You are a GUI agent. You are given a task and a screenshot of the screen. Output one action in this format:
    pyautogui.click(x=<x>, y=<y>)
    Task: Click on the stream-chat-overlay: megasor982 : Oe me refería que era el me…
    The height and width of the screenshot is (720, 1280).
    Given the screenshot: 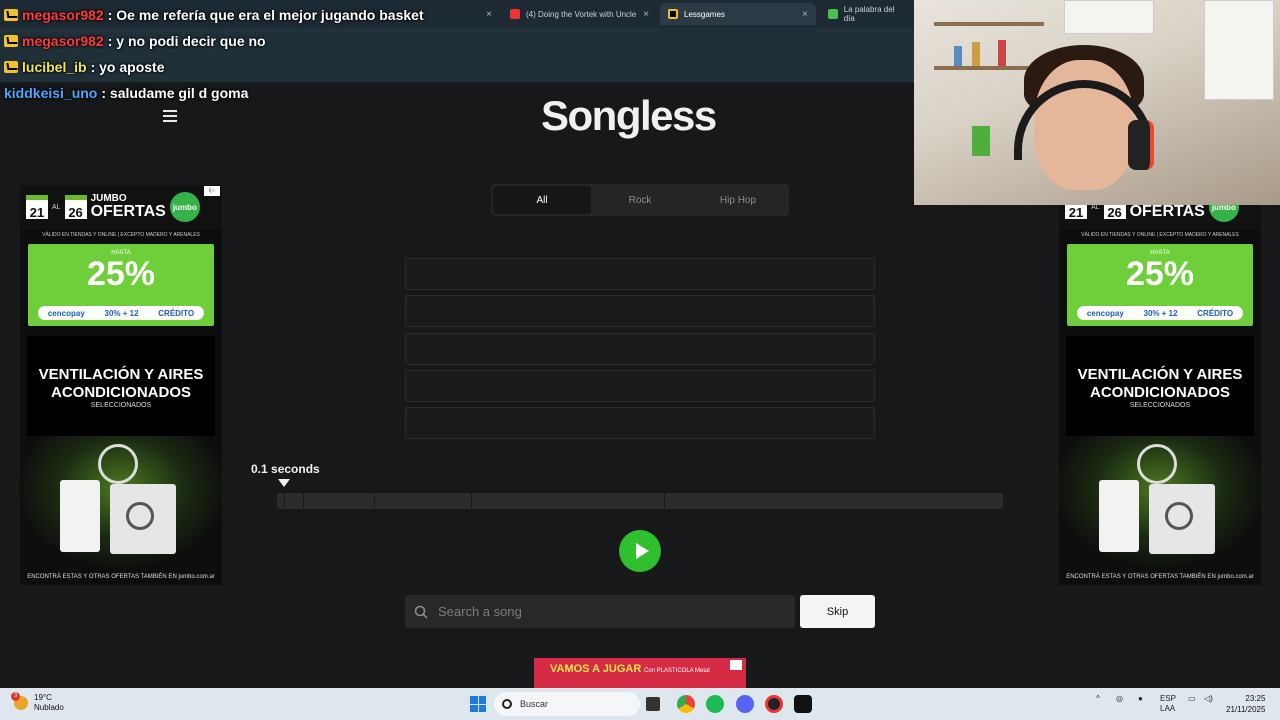 What is the action you would take?
    pyautogui.click(x=240, y=54)
    